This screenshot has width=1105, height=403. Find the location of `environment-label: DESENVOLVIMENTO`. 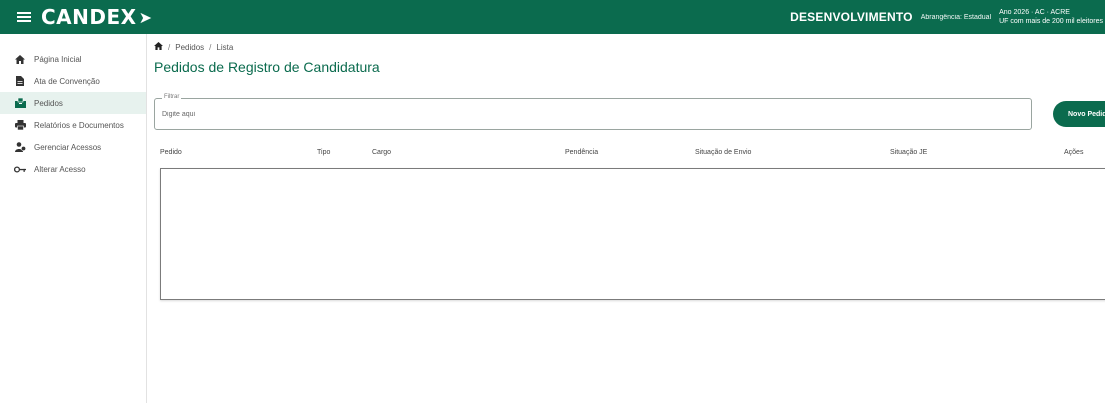

environment-label: DESENVOLVIMENTO is located at coordinates (851, 17).